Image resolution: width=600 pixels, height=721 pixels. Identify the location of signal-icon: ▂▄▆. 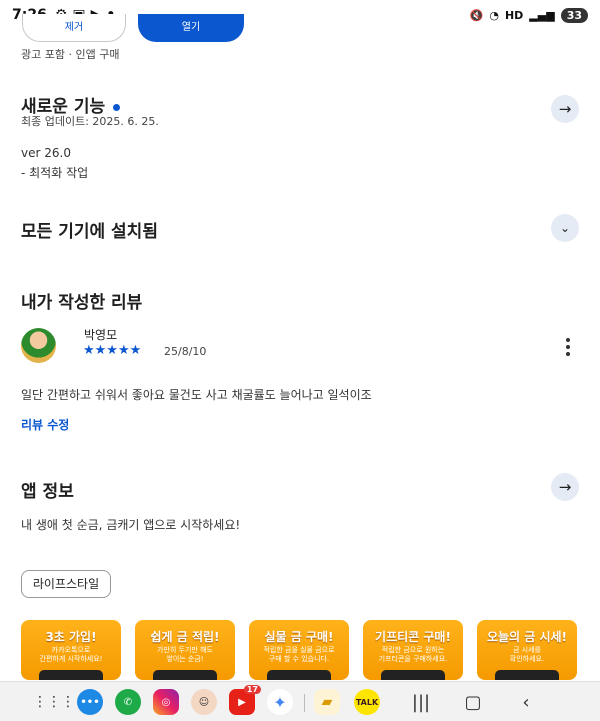
(542, 15).